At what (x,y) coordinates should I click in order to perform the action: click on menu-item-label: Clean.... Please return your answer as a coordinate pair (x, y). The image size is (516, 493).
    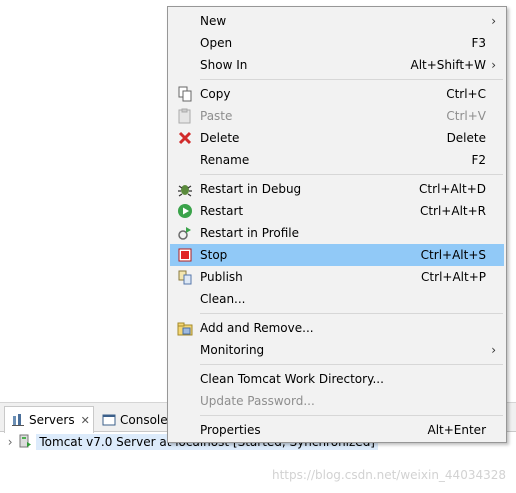
    Looking at the image, I should click on (223, 299).